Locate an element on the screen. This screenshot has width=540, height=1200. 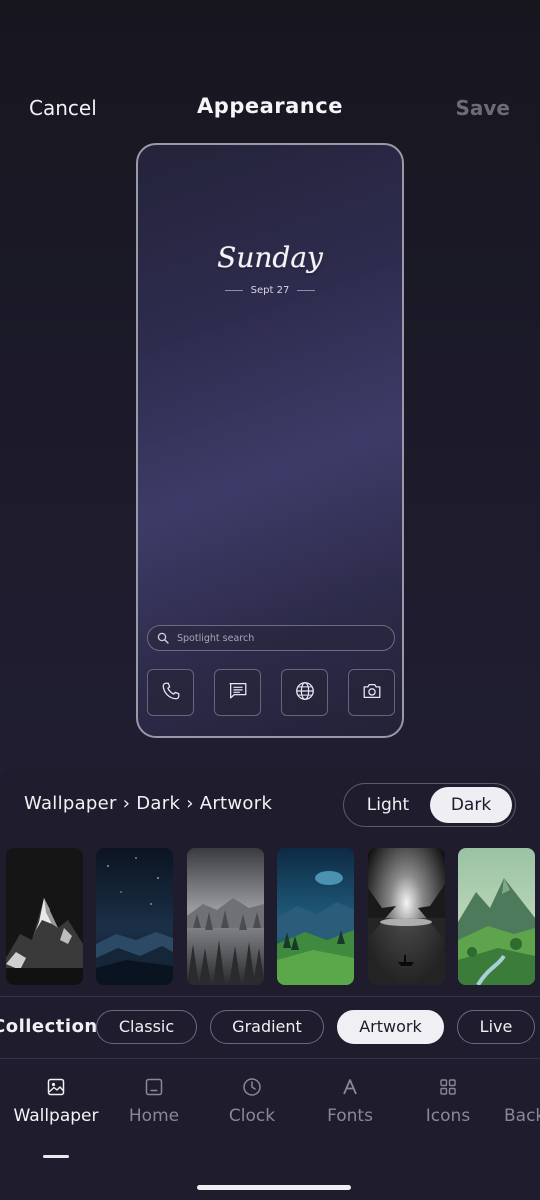
preview-dock is located at coordinates (271, 692).